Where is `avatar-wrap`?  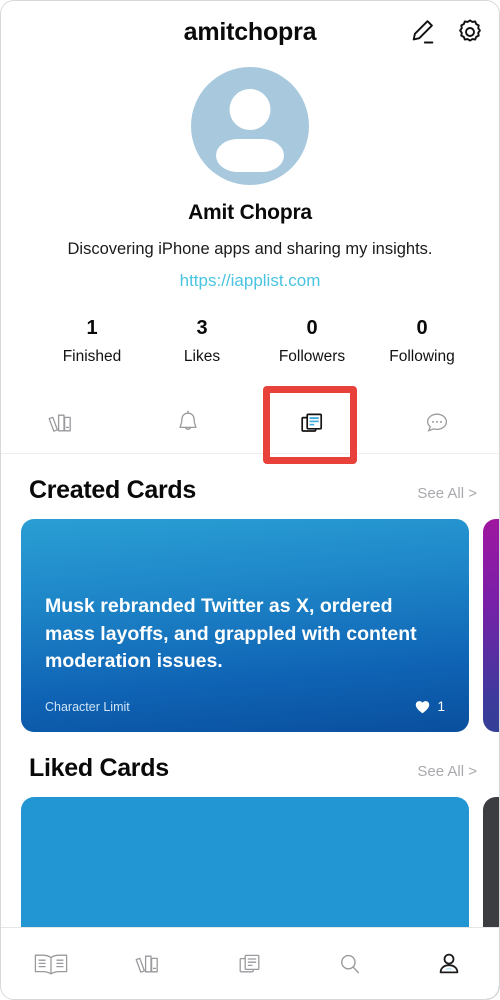
avatar-wrap is located at coordinates (250, 126).